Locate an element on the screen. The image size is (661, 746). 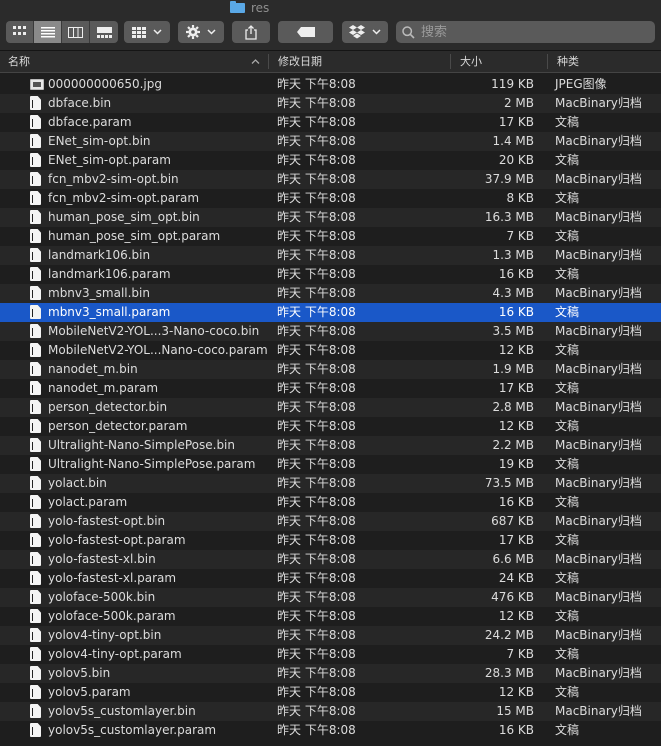
file-row: yolov5.param 昨天 下午8:08 12 KB 文稿 is located at coordinates (330, 692).